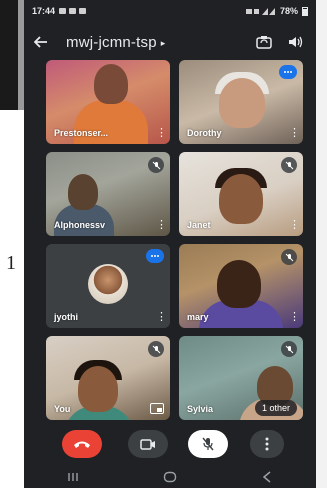  Describe the element at coordinates (83, 11) in the screenshot. I see `app-notification-icon` at that location.